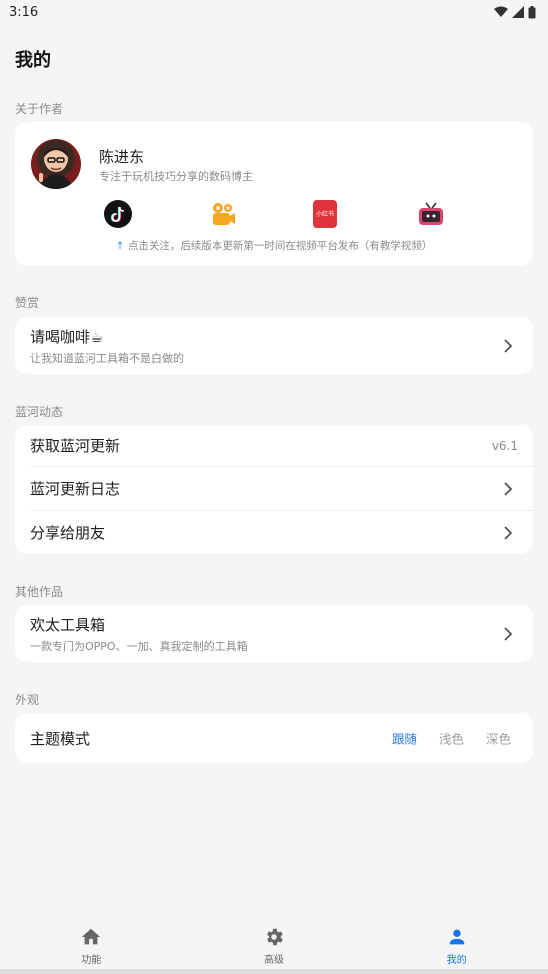 This screenshot has height=974, width=548. Describe the element at coordinates (404, 738) in the screenshot. I see `theme-option-follow: 跟随` at that location.